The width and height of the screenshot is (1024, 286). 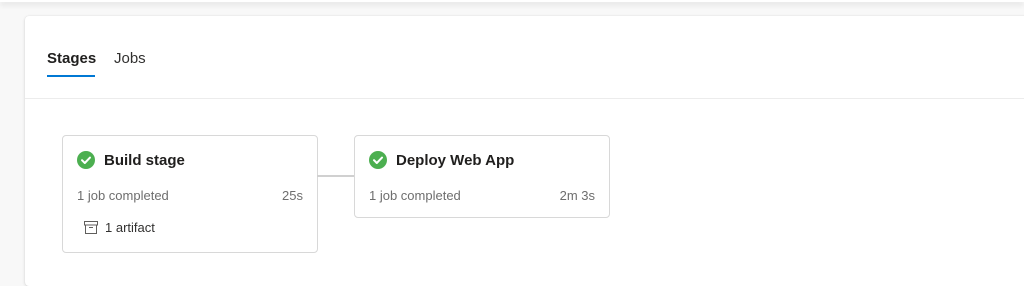 What do you see at coordinates (71, 59) in the screenshot?
I see `tab-stages: Stages` at bounding box center [71, 59].